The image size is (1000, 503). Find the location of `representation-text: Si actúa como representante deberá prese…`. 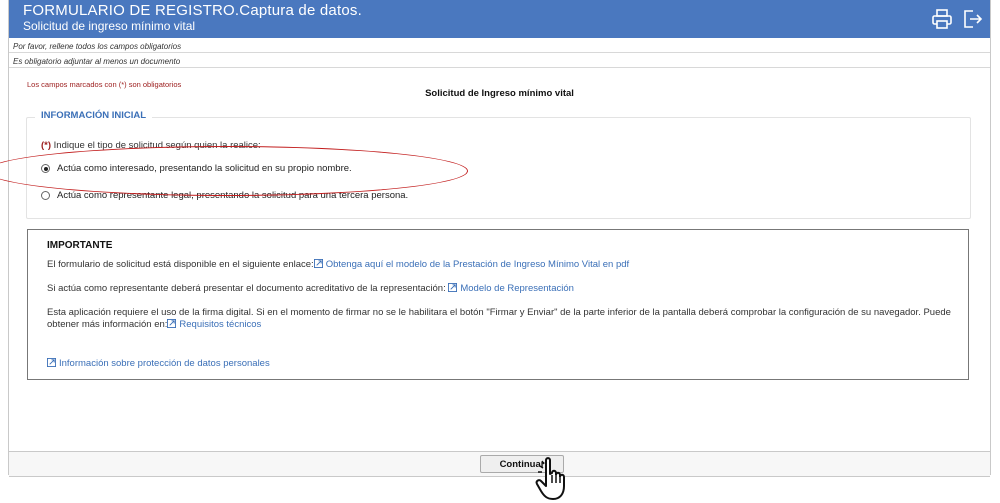

representation-text: Si actúa como representante deberá prese… is located at coordinates (246, 288).